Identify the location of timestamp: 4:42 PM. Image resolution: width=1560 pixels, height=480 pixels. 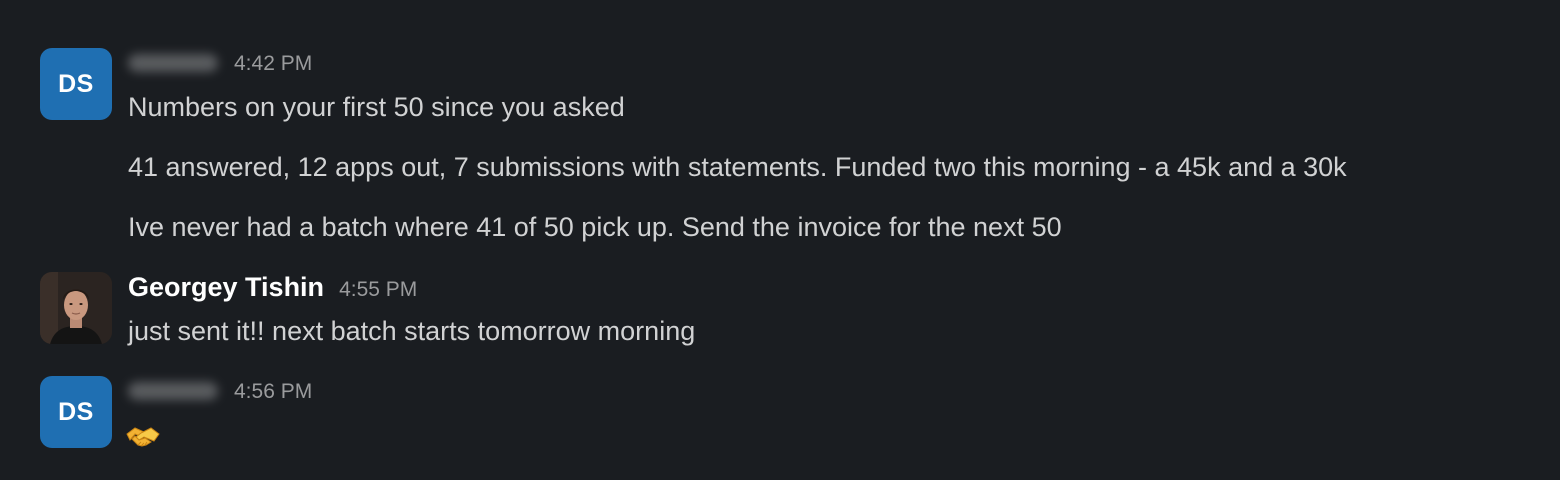
(273, 64).